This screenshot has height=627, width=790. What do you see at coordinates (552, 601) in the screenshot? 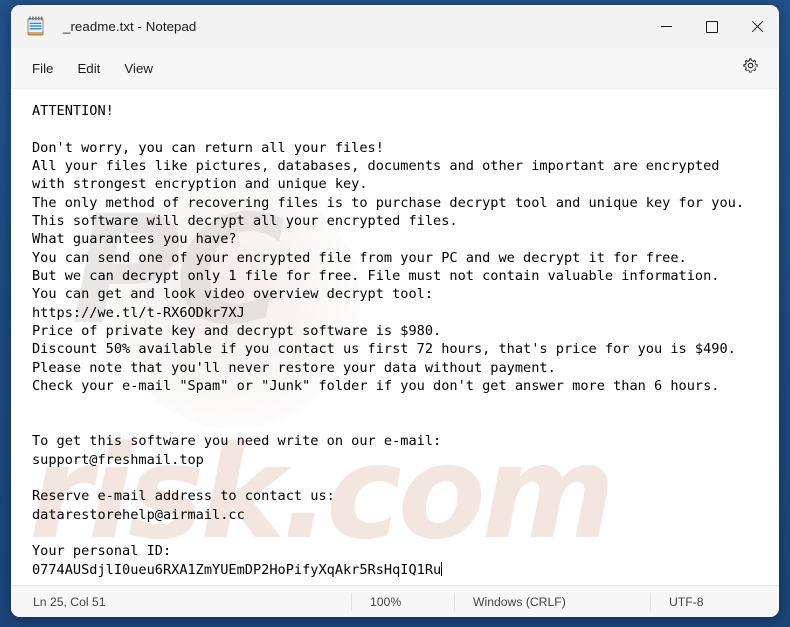
I see `status-line-ending: Windows (CRLF)` at bounding box center [552, 601].